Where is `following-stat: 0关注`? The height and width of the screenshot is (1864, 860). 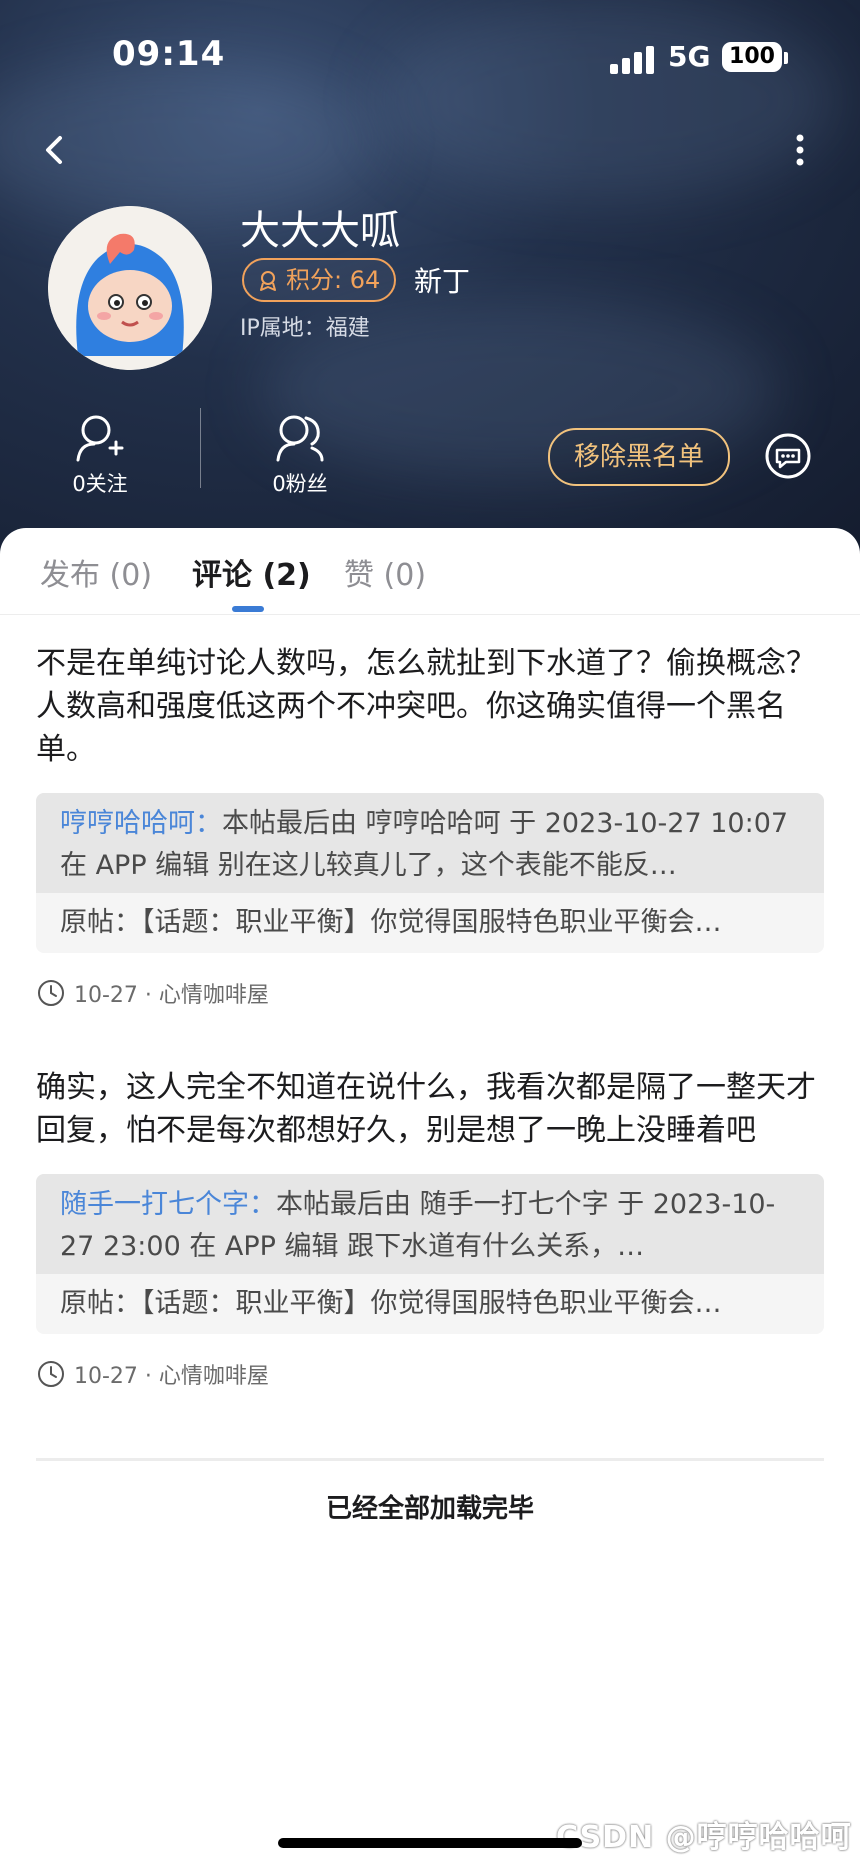
following-stat: 0关注 is located at coordinates (100, 455).